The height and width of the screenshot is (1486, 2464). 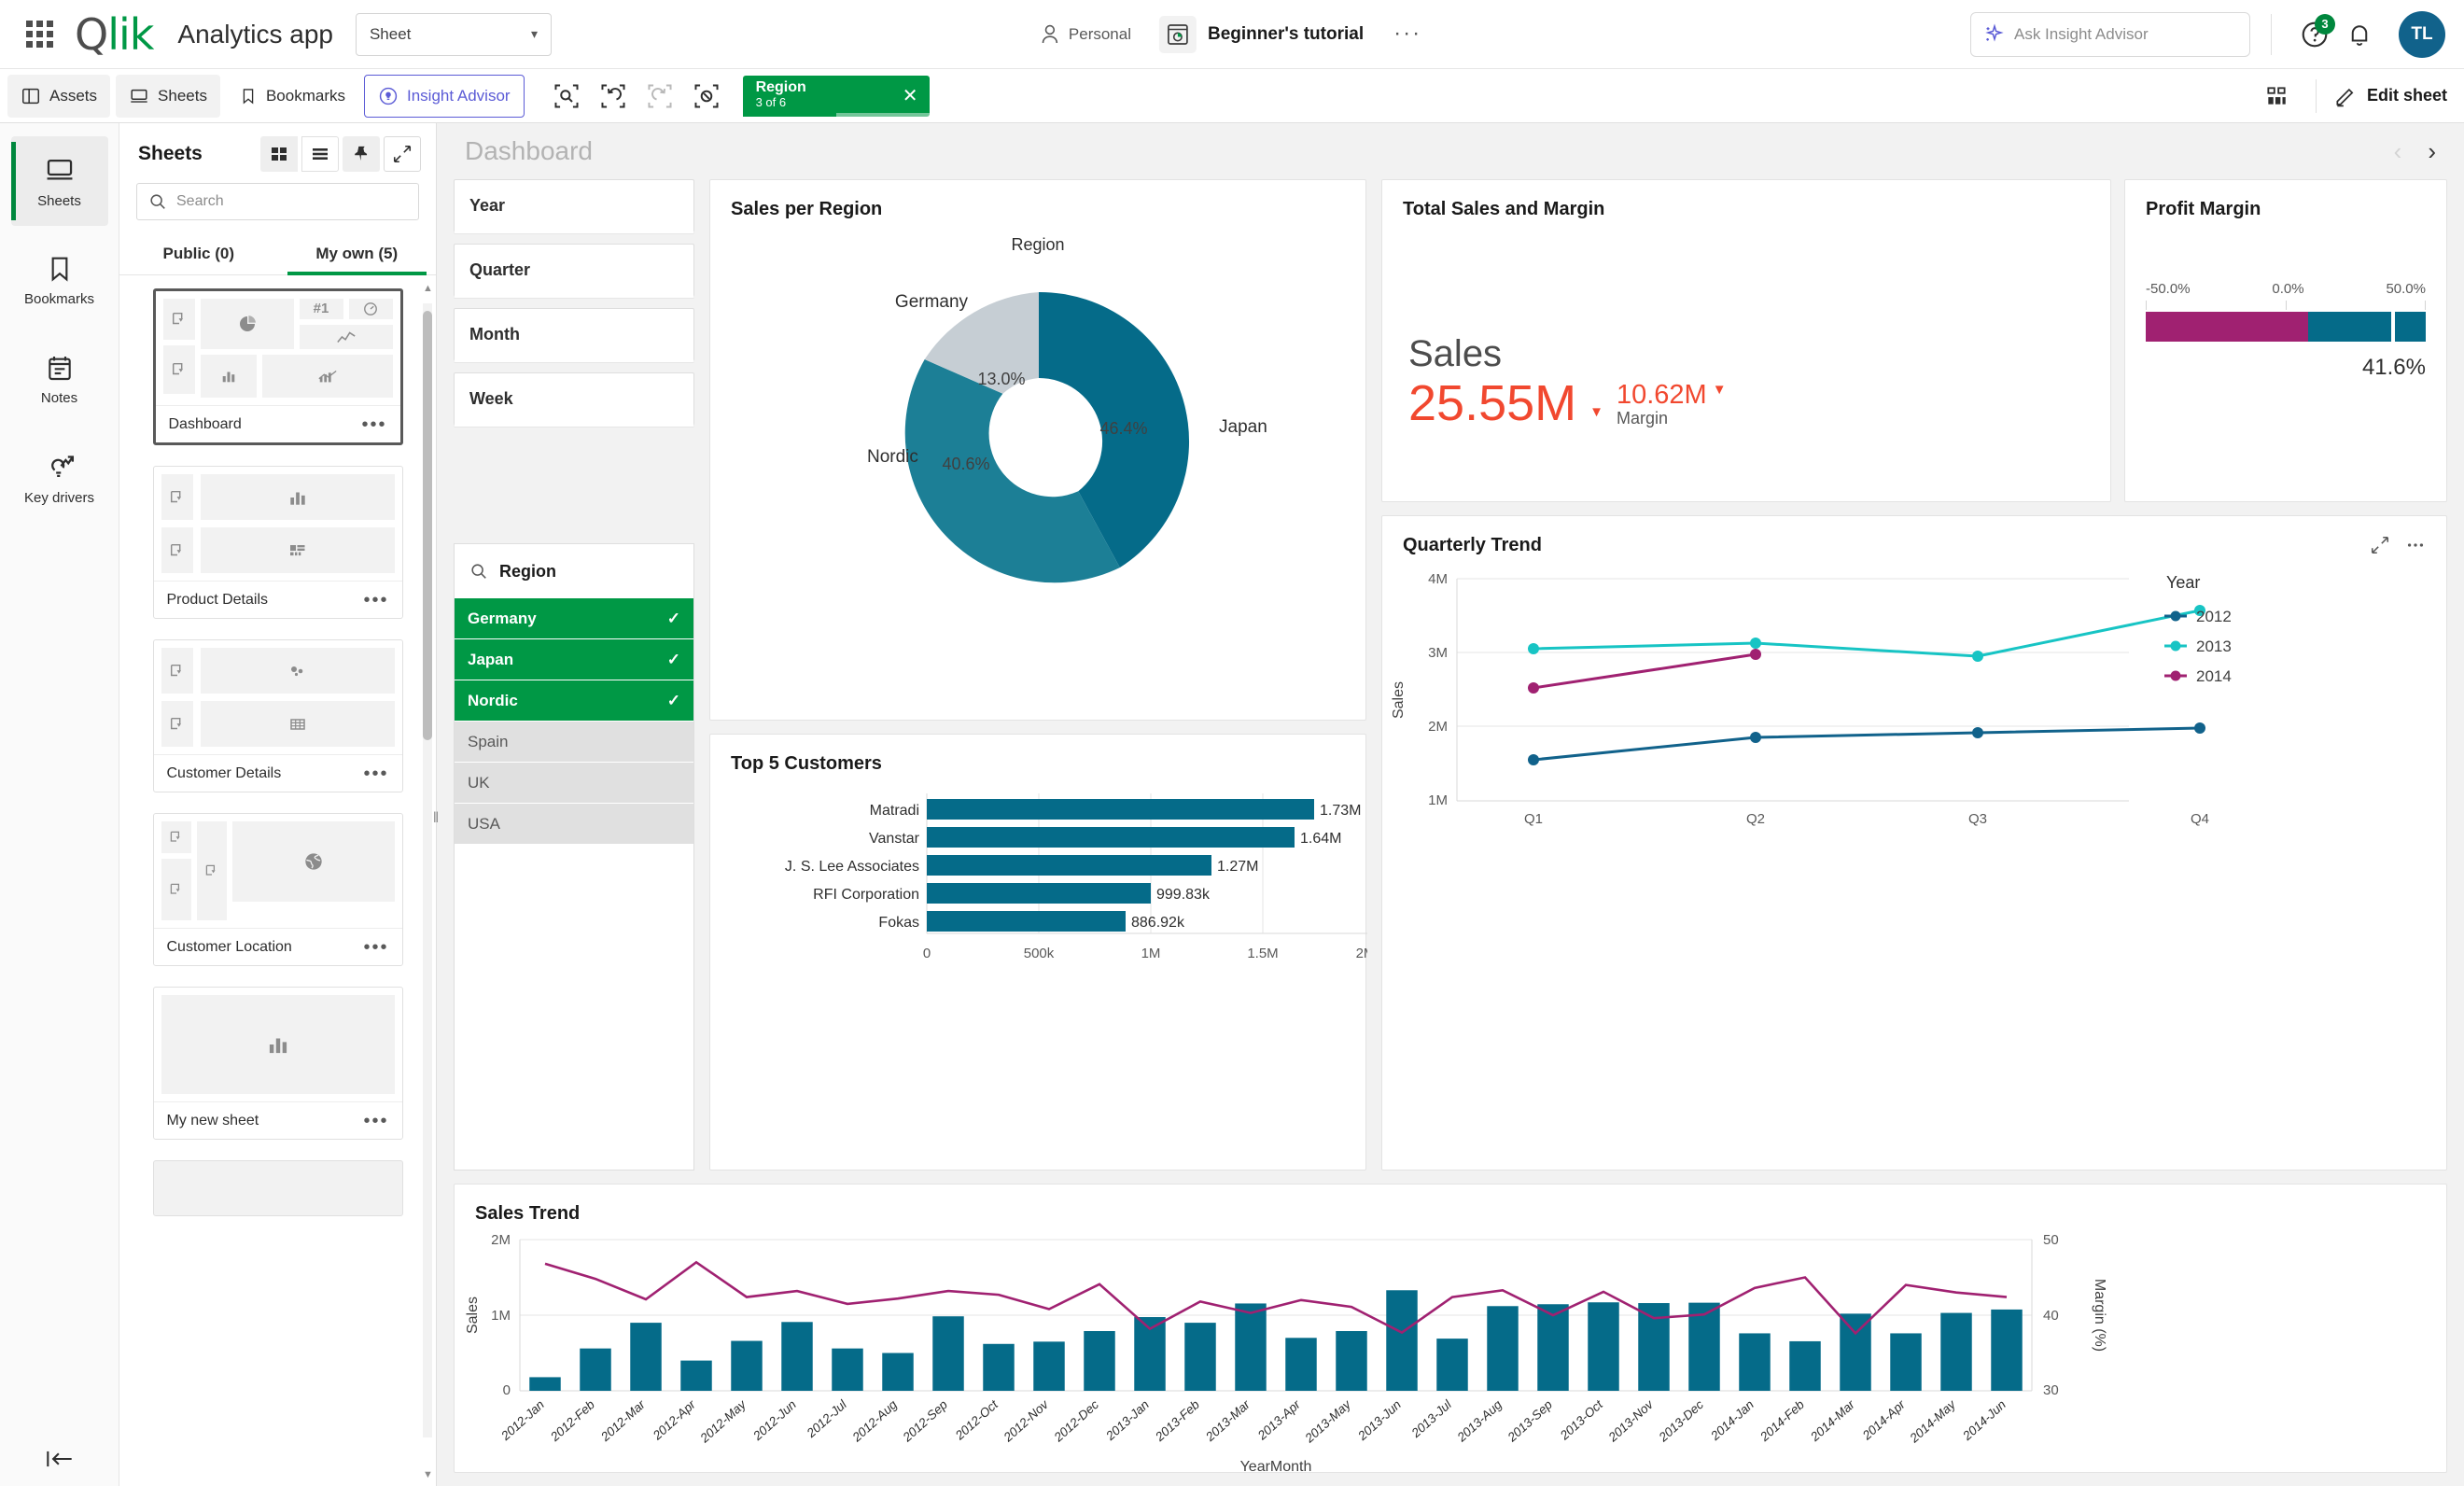 I want to click on sidebar-item-key-drivers: Key drivers, so click(x=59, y=478).